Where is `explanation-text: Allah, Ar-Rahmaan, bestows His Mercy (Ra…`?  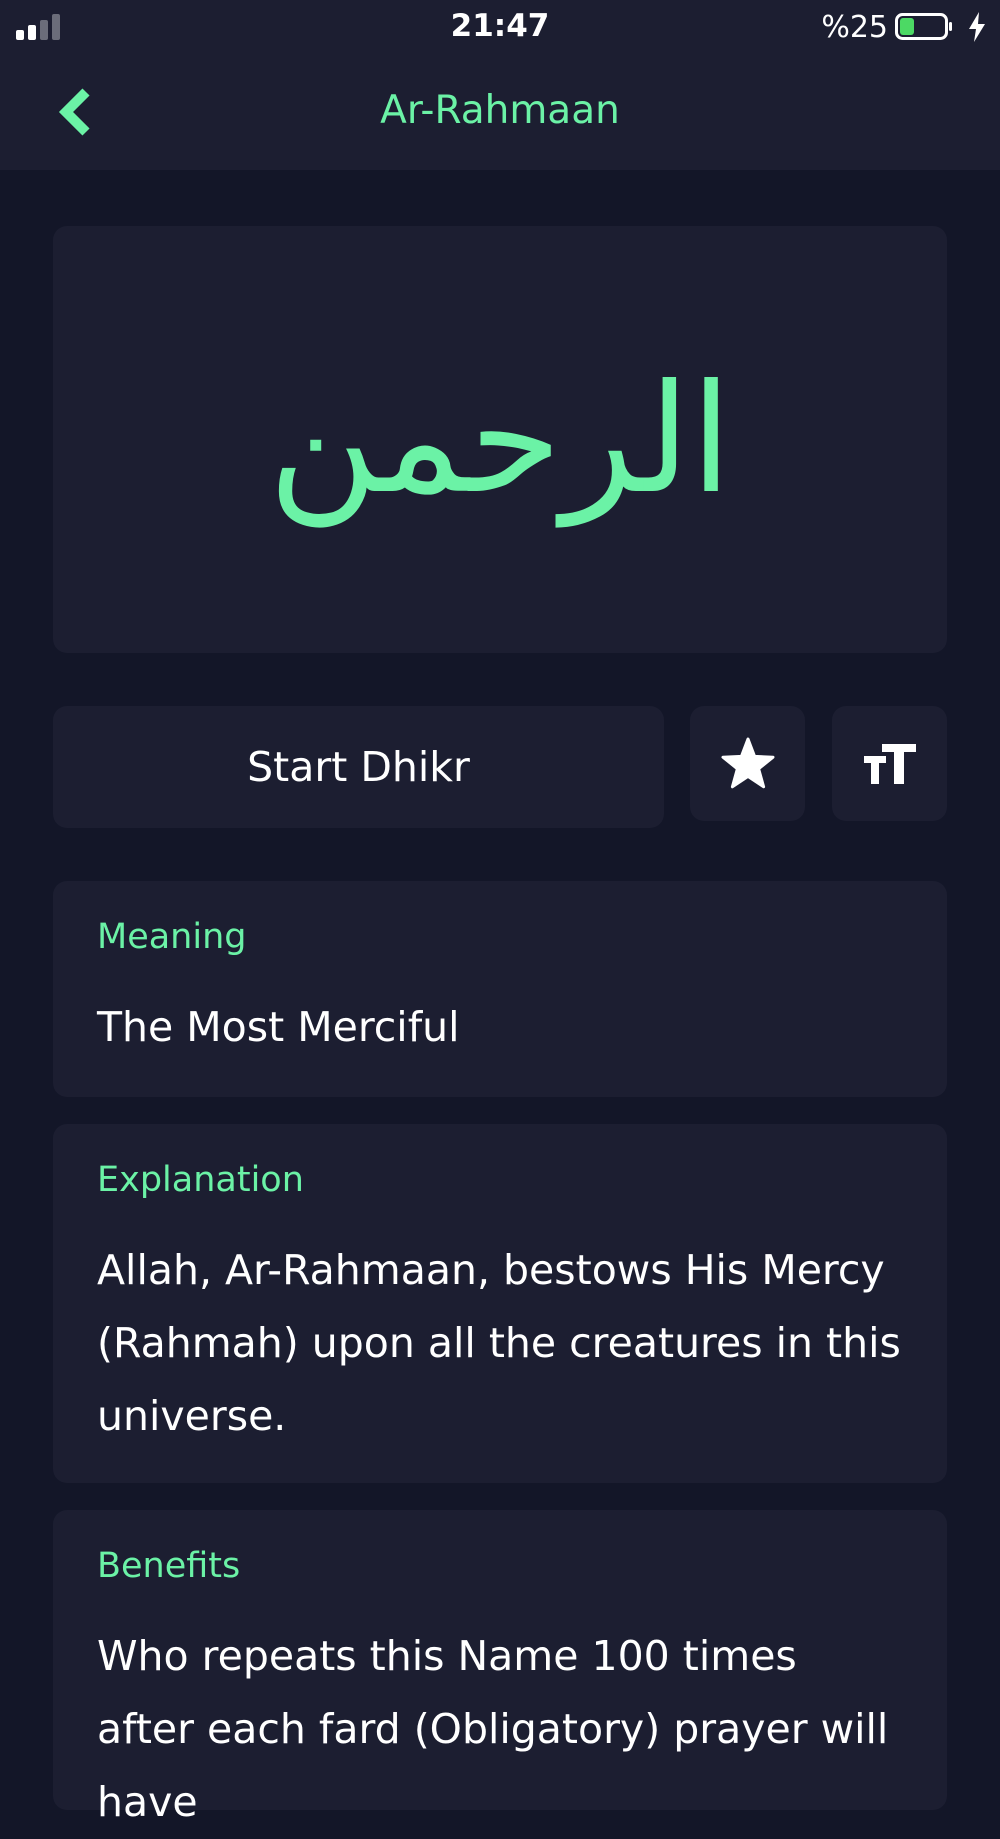 explanation-text: Allah, Ar-Rahmaan, bestows His Mercy (Ra… is located at coordinates (499, 1343).